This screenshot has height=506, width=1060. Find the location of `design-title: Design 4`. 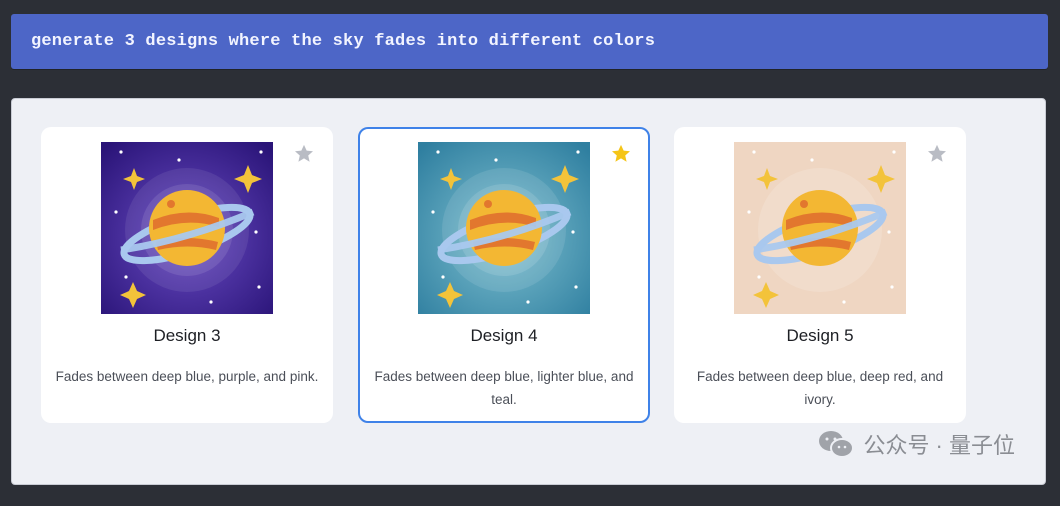

design-title: Design 4 is located at coordinates (504, 335).